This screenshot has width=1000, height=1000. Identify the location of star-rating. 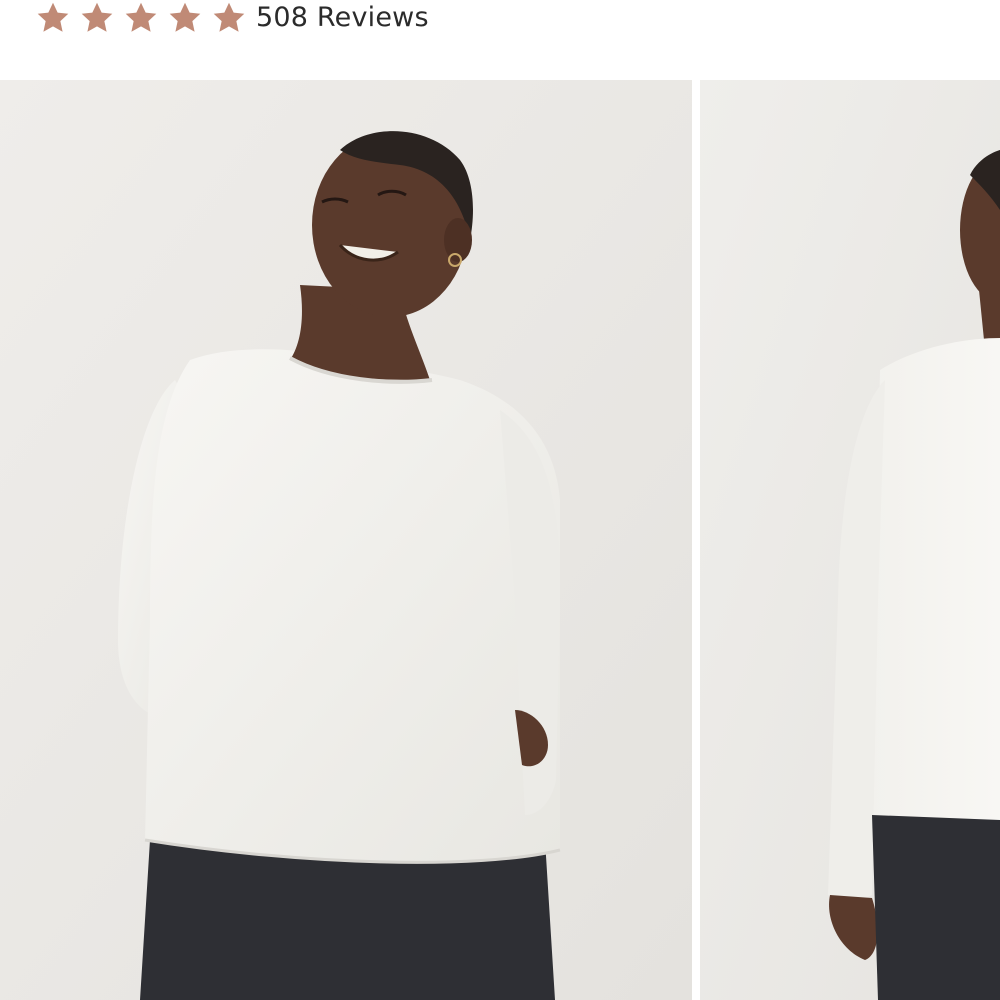
(141, 18).